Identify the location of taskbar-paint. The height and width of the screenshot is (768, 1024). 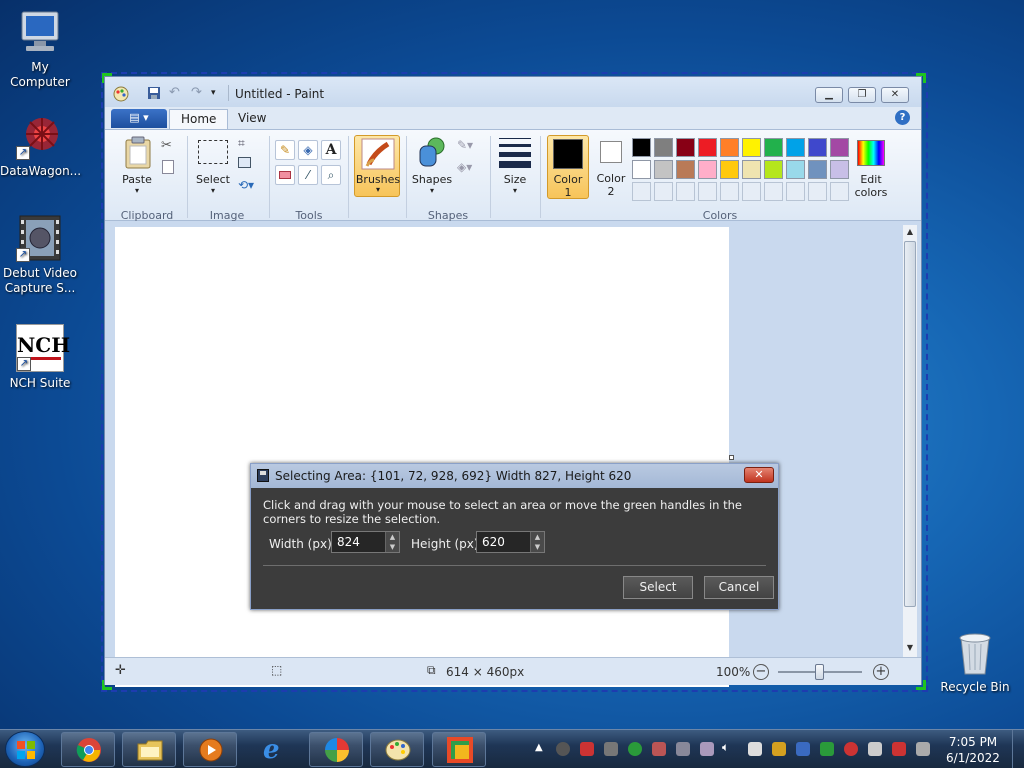
(397, 749).